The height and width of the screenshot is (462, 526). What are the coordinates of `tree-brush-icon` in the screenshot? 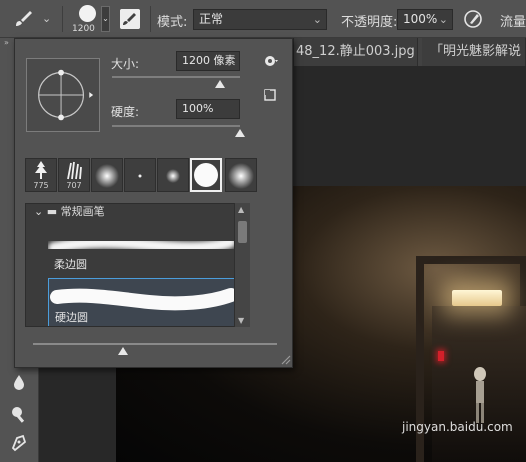 It's located at (41, 170).